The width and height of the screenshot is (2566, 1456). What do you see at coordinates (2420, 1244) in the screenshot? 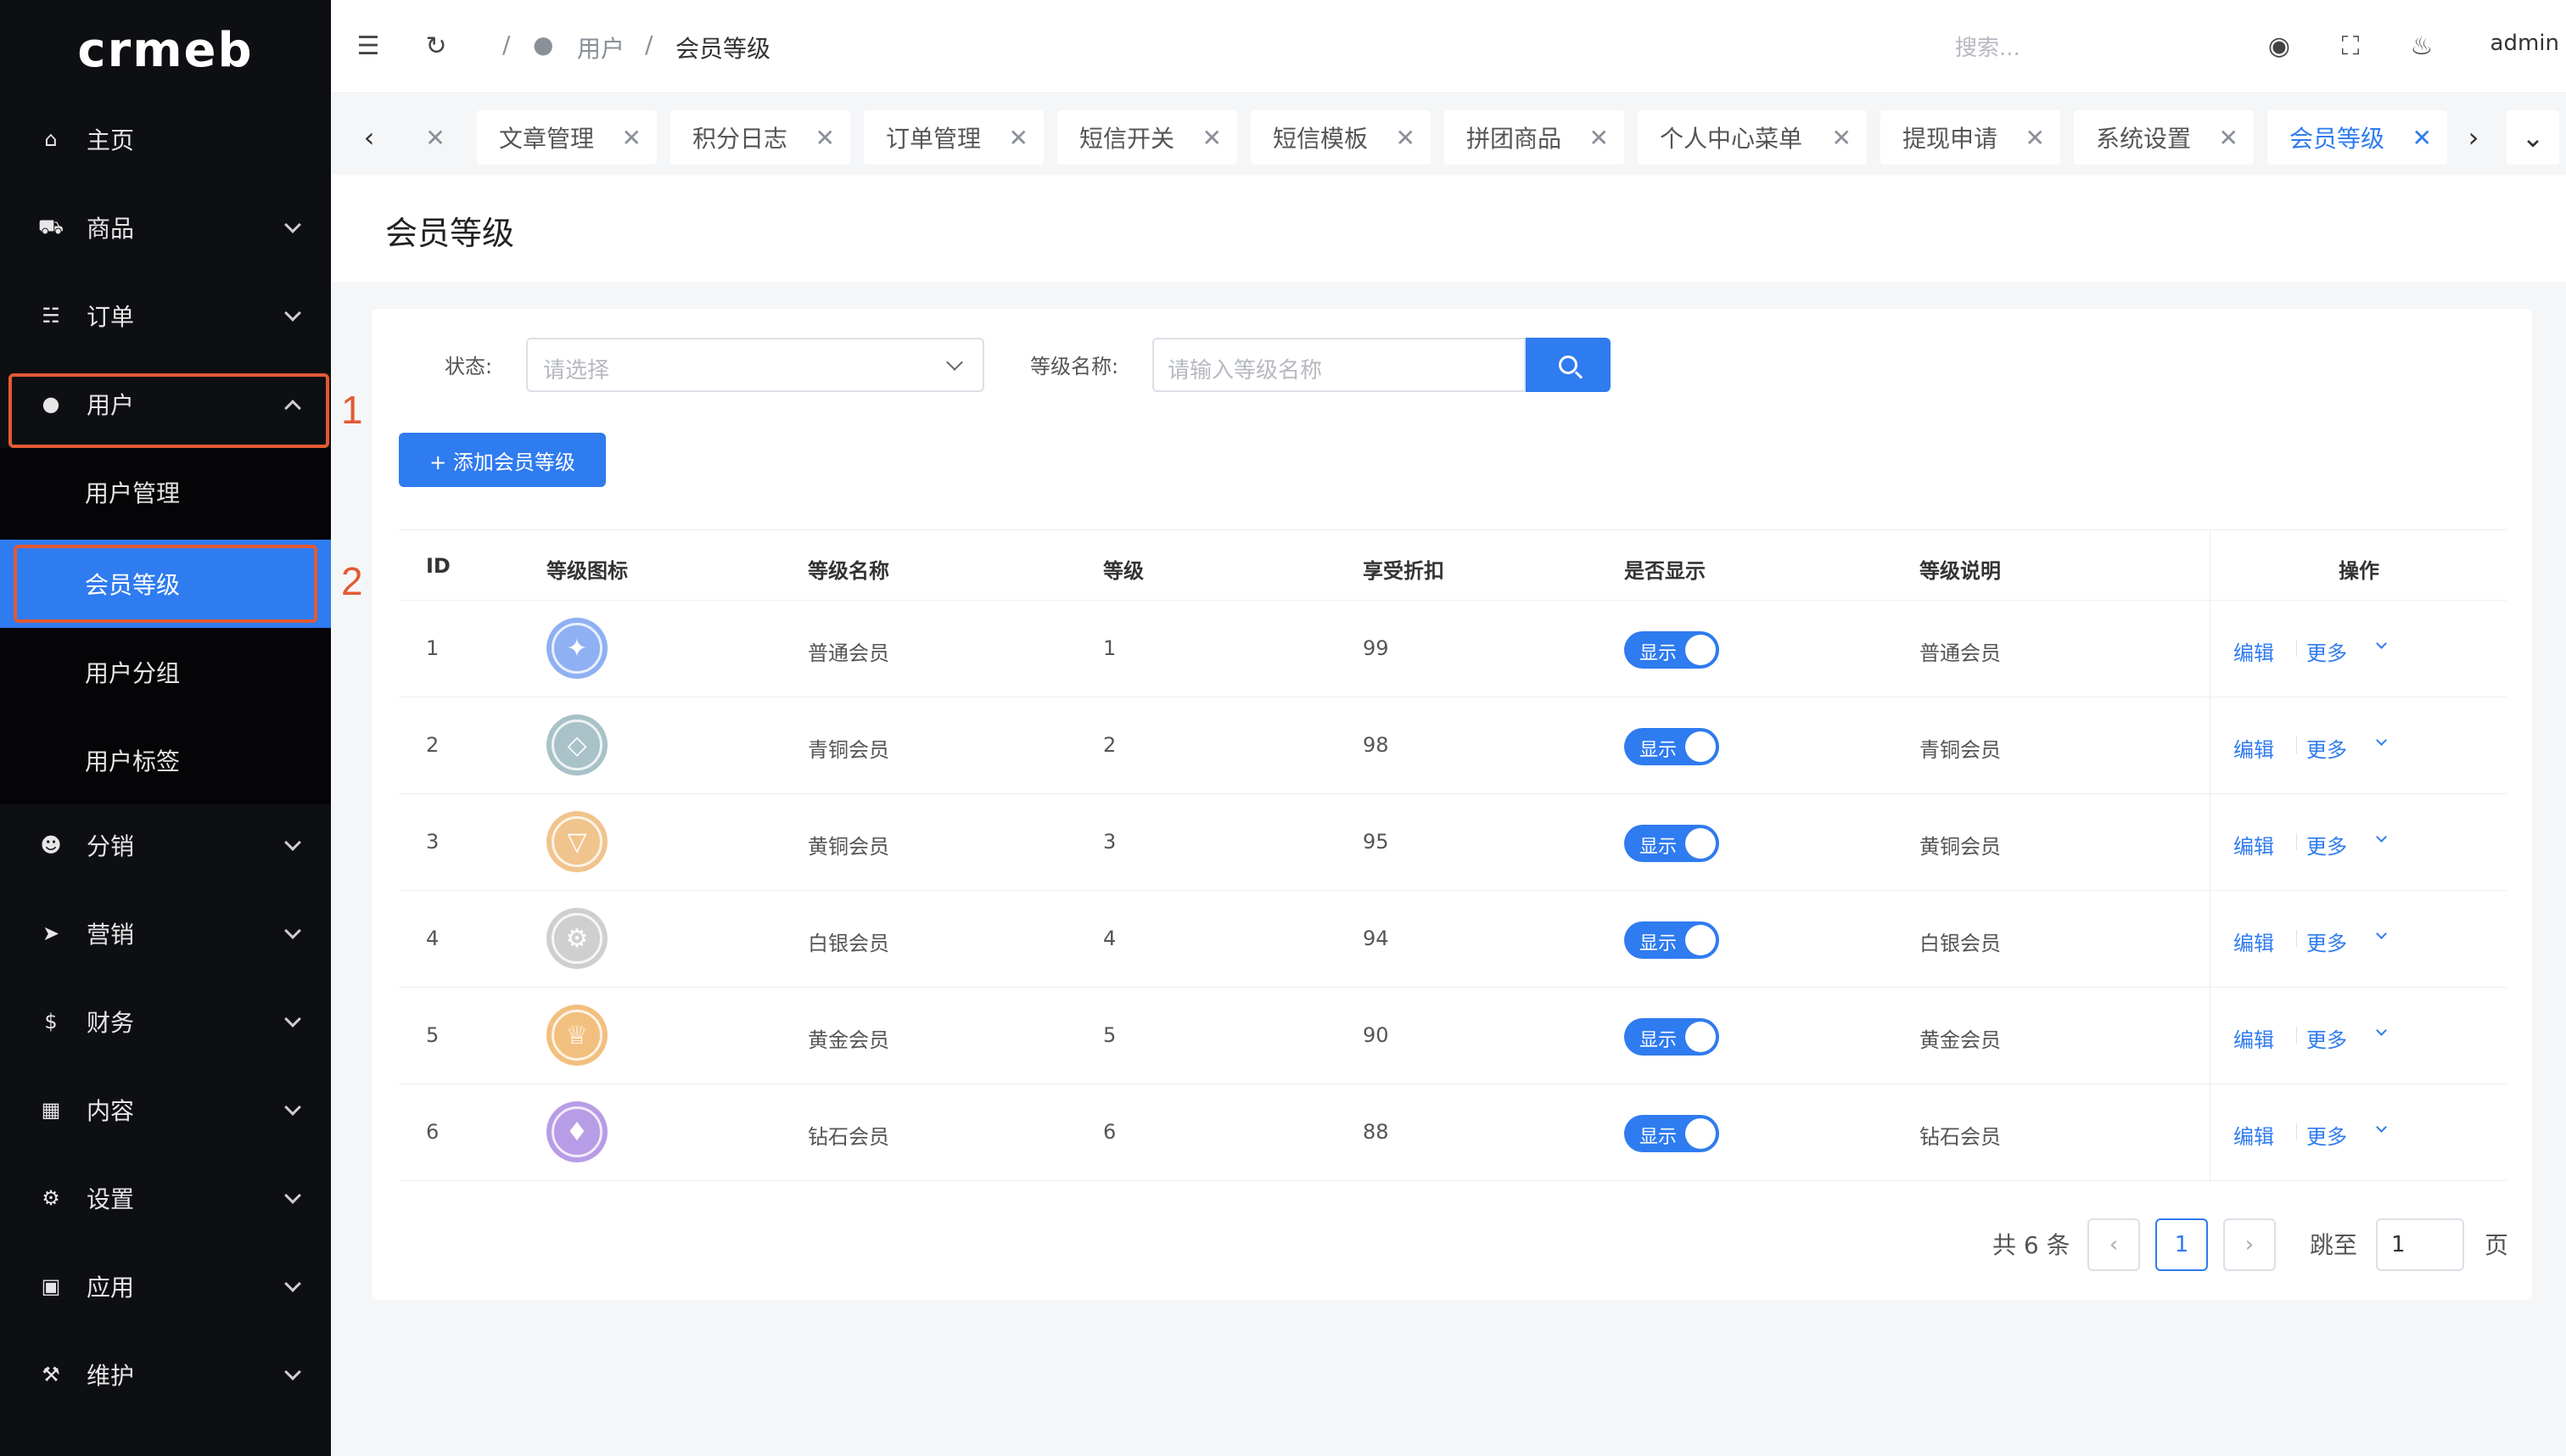
I see `jump-page-input: 1` at bounding box center [2420, 1244].